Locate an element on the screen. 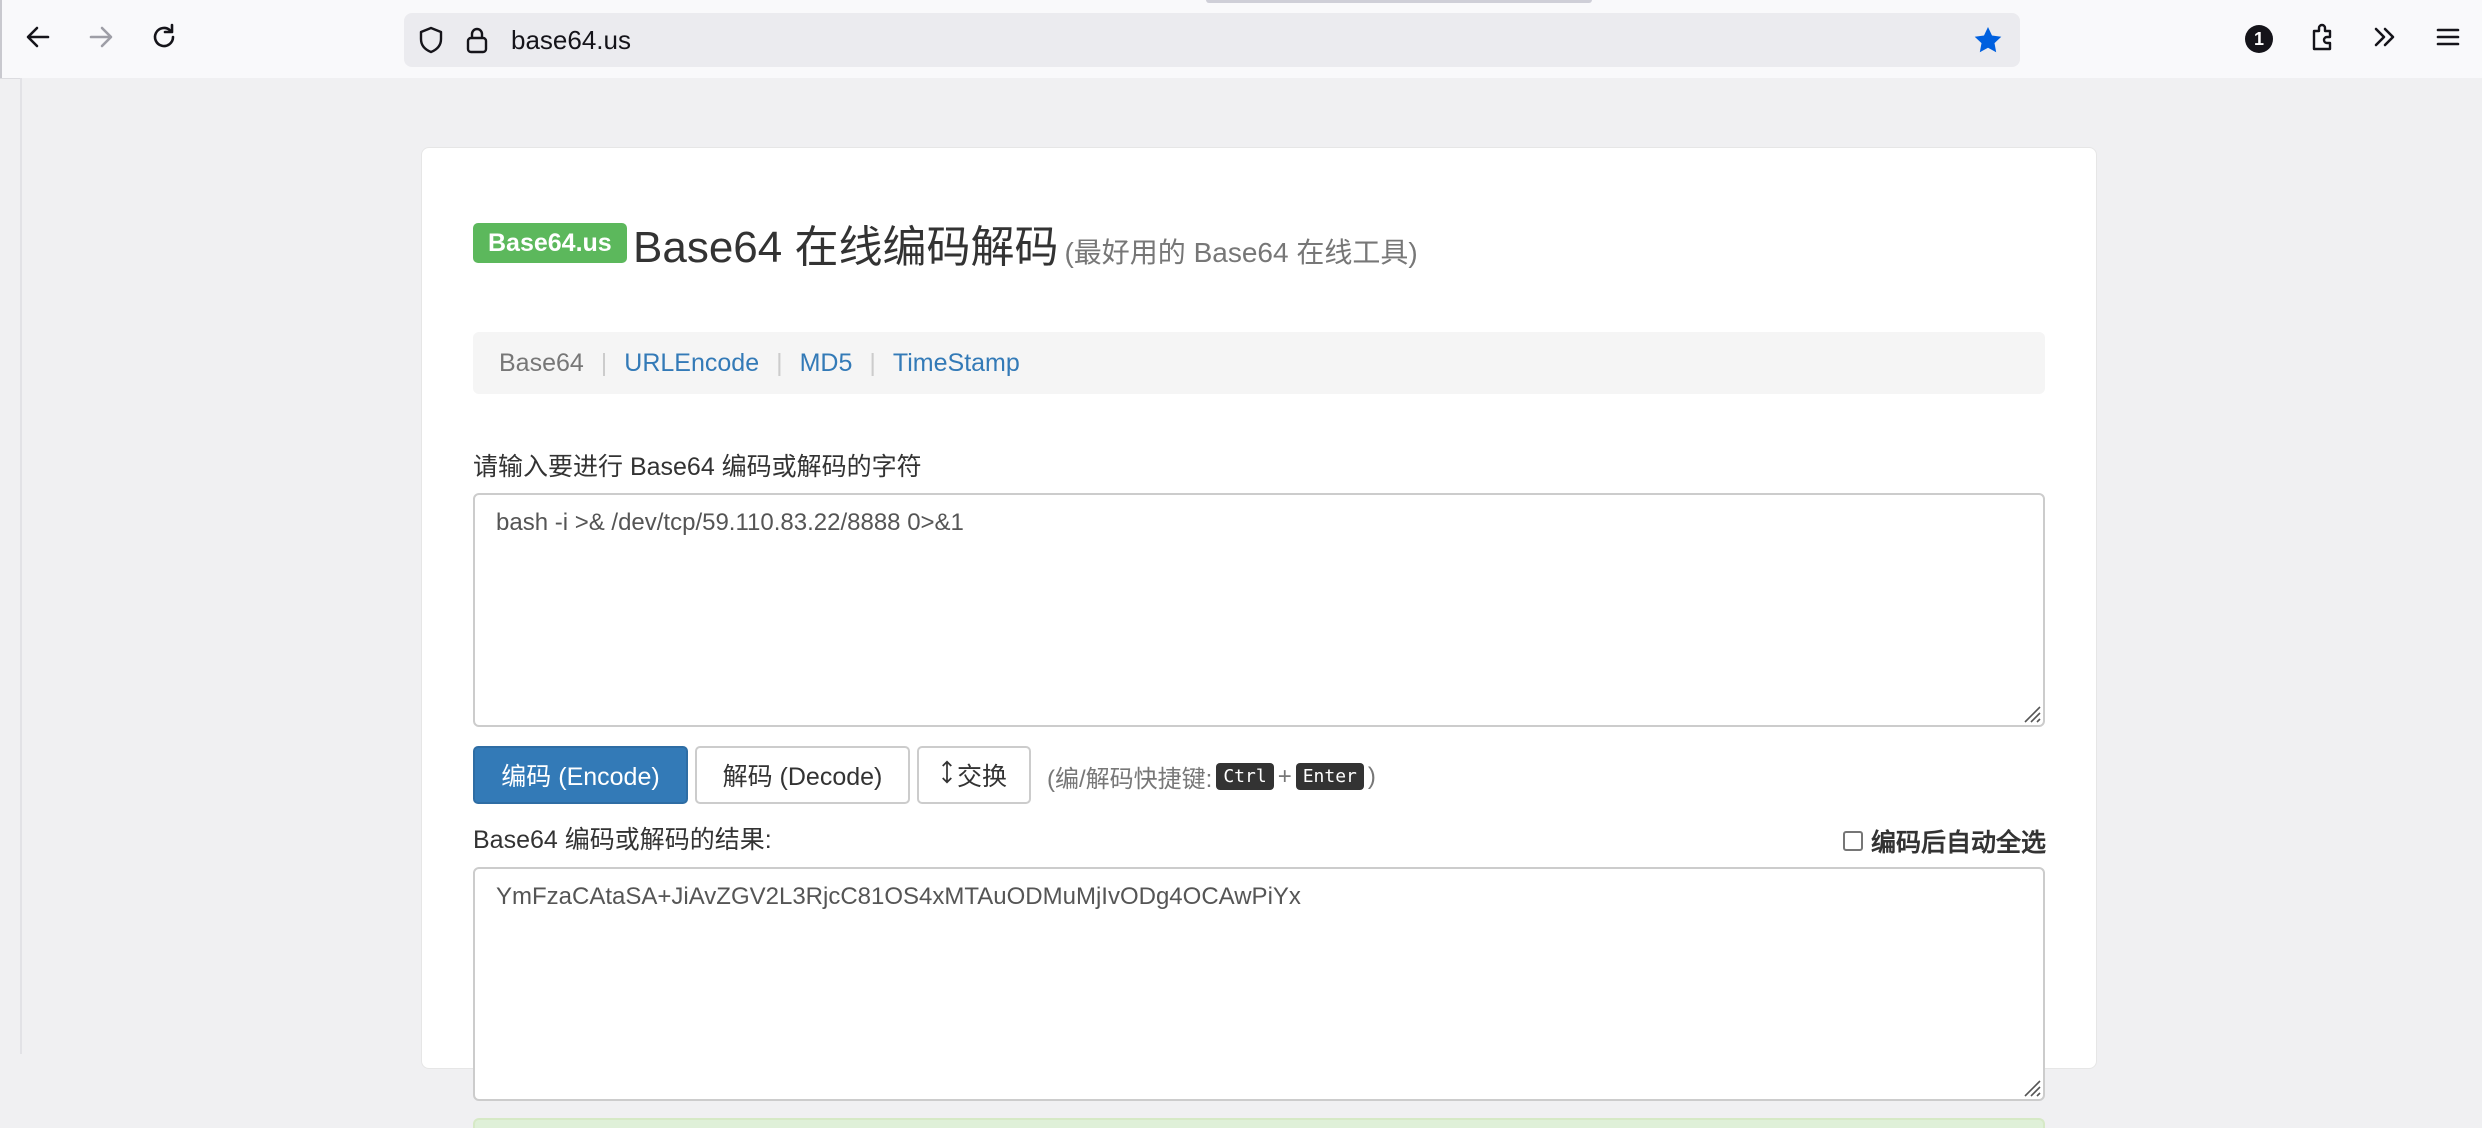 The width and height of the screenshot is (2482, 1128). tab-indicator is located at coordinates (1399, 1).